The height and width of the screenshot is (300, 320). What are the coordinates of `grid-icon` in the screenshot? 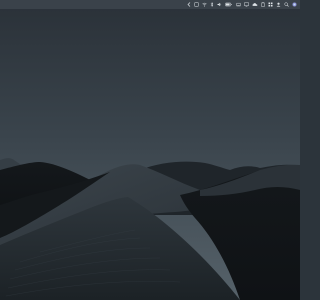 It's located at (270, 4).